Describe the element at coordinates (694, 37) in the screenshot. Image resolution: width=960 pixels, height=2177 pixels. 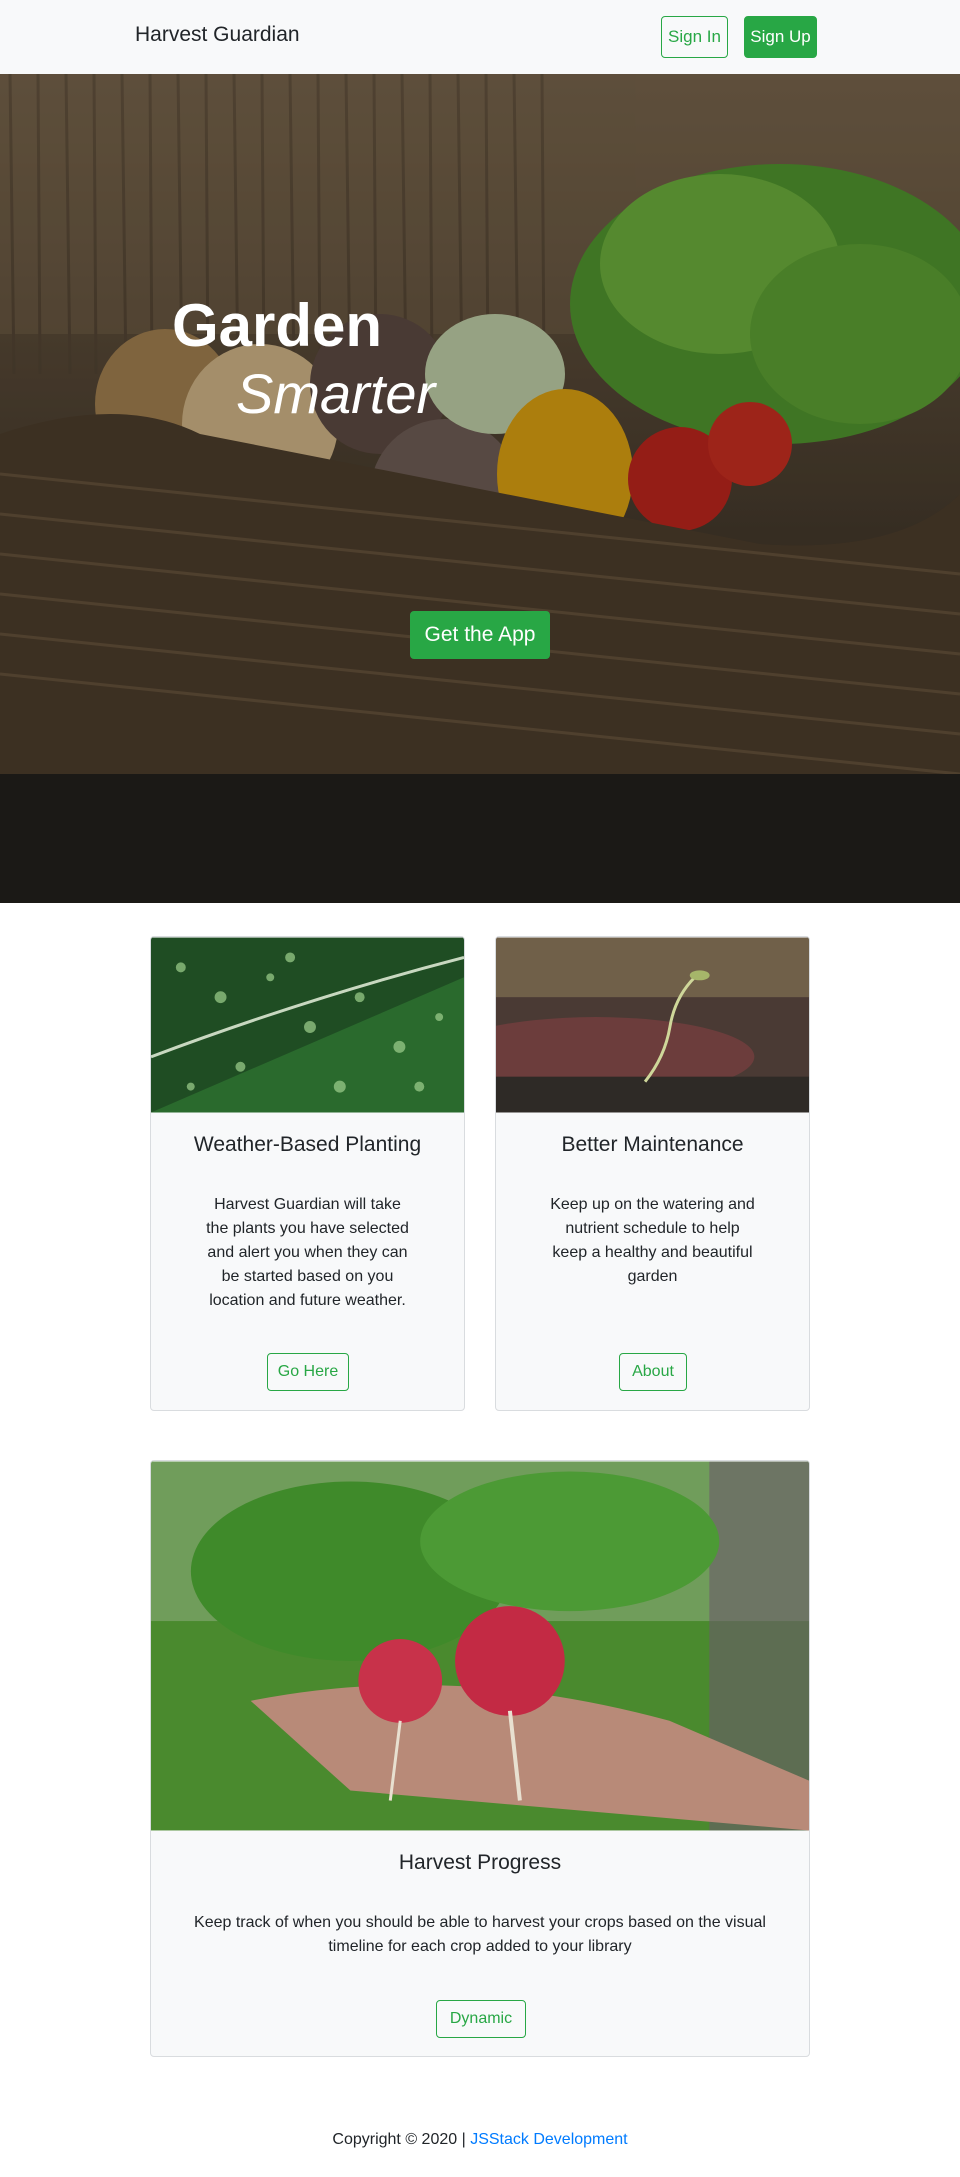
I see `sign-in-button: Sign In` at that location.